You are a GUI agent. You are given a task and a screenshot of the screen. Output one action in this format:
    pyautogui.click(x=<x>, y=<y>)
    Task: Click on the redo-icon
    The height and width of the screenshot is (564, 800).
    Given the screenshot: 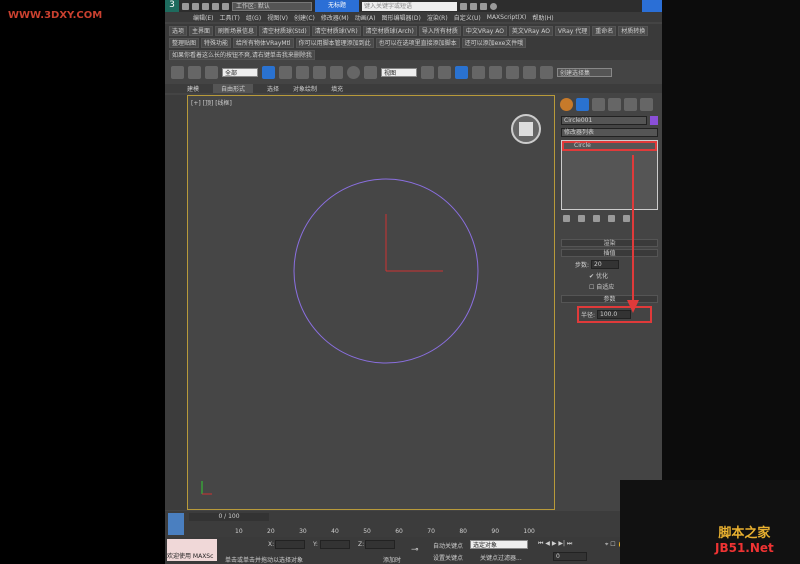 What is the action you would take?
    pyautogui.click(x=225, y=6)
    